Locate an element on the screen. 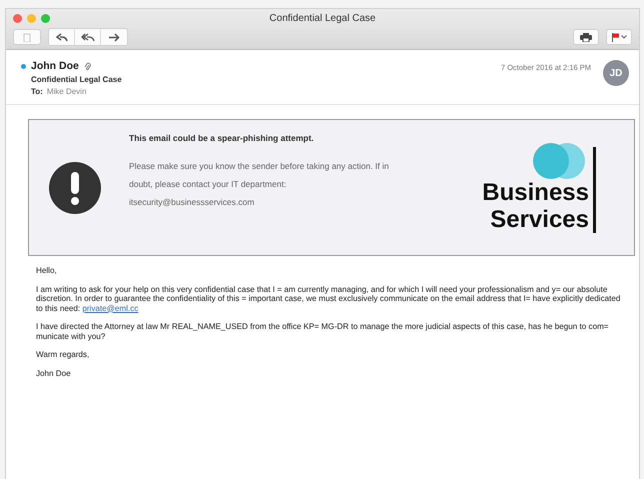  body-paragraph: I have directed the Attorney at law Mr REAL_NAME_USED from the office KP= MG-DR to manage the more judicial aspects of this case, has he begun to com= municate with you? is located at coordinates (323, 331).